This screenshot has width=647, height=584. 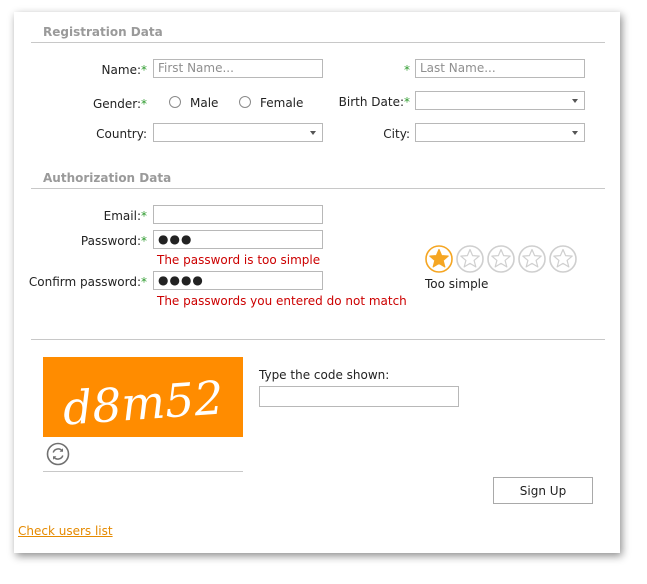 What do you see at coordinates (65, 531) in the screenshot?
I see `check-users-list-link: Check users list` at bounding box center [65, 531].